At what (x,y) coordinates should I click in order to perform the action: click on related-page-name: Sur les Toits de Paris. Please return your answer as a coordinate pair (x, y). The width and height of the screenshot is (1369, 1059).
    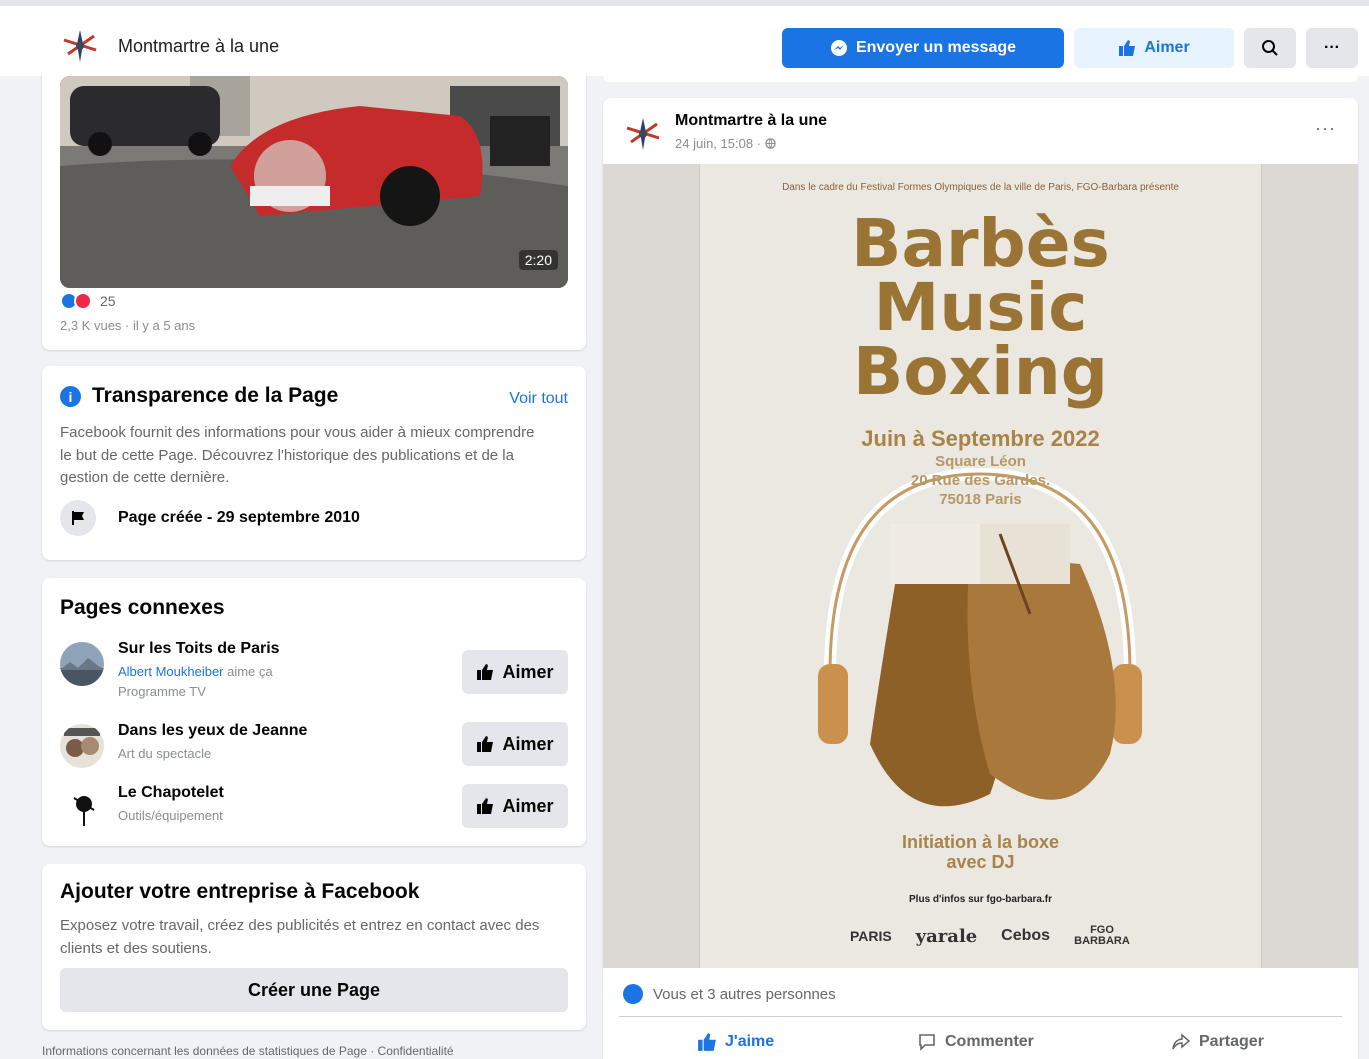
    Looking at the image, I should click on (199, 649).